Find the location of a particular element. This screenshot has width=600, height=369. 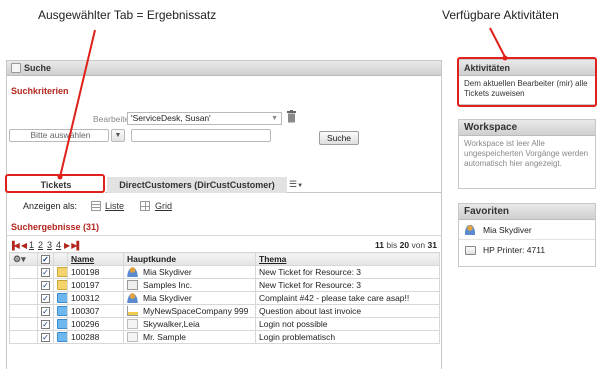

view-grid-link: Grid is located at coordinates (163, 206).